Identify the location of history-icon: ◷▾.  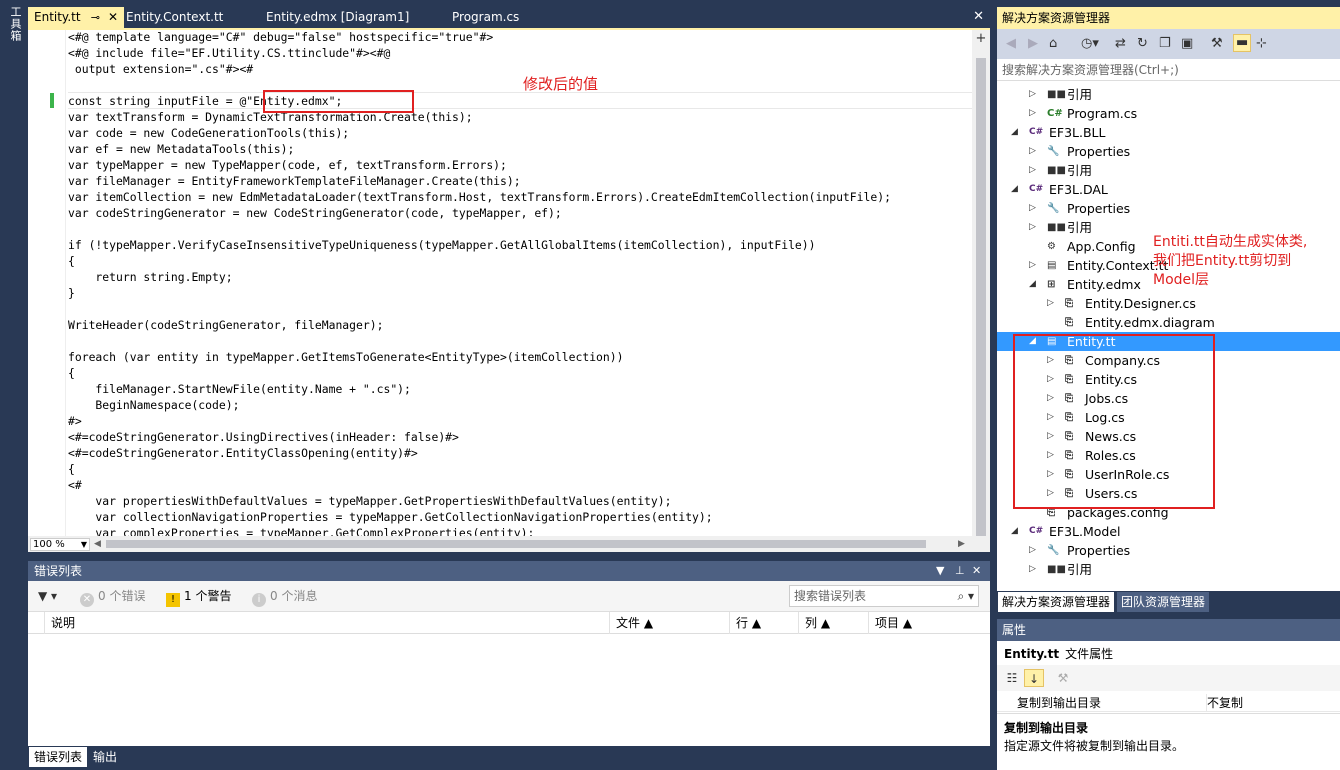
(1090, 44).